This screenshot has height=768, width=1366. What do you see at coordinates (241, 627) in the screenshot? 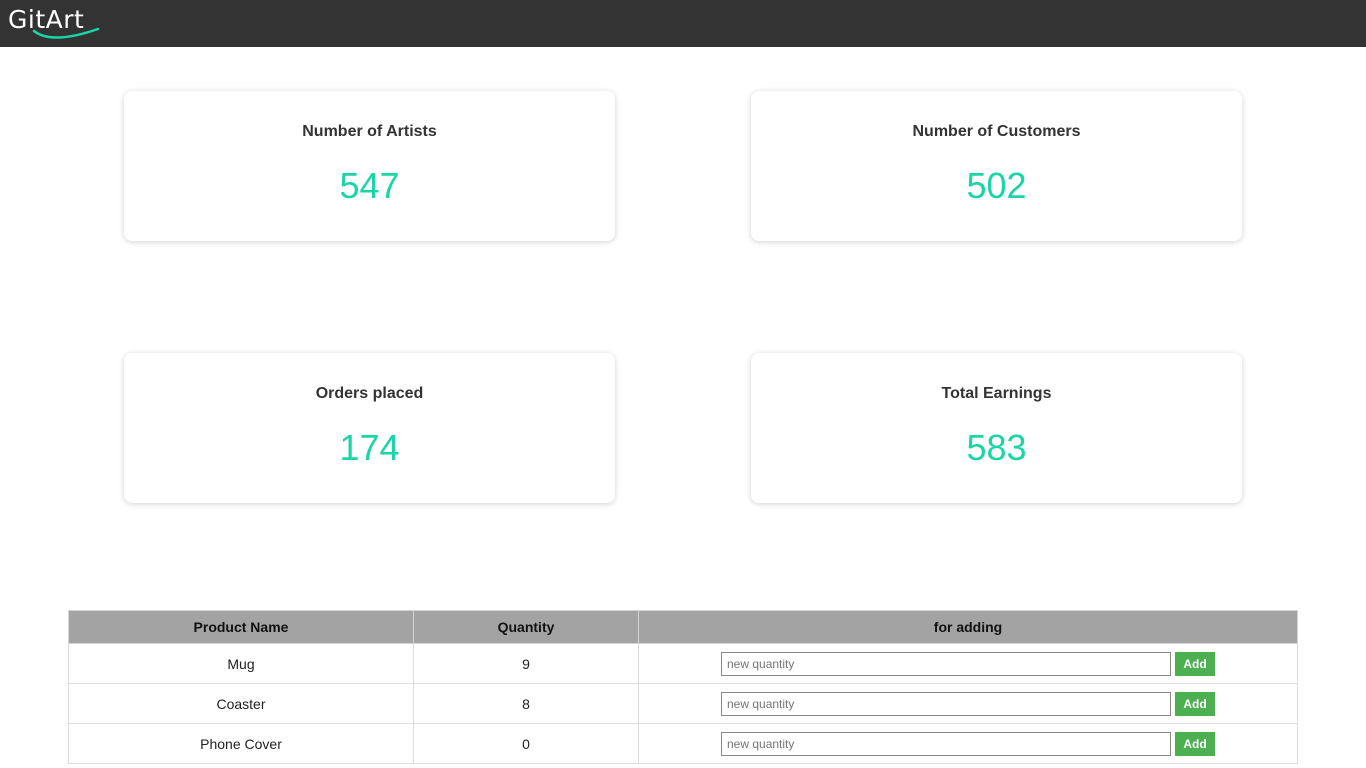
I see `header-product-name: Product Name` at bounding box center [241, 627].